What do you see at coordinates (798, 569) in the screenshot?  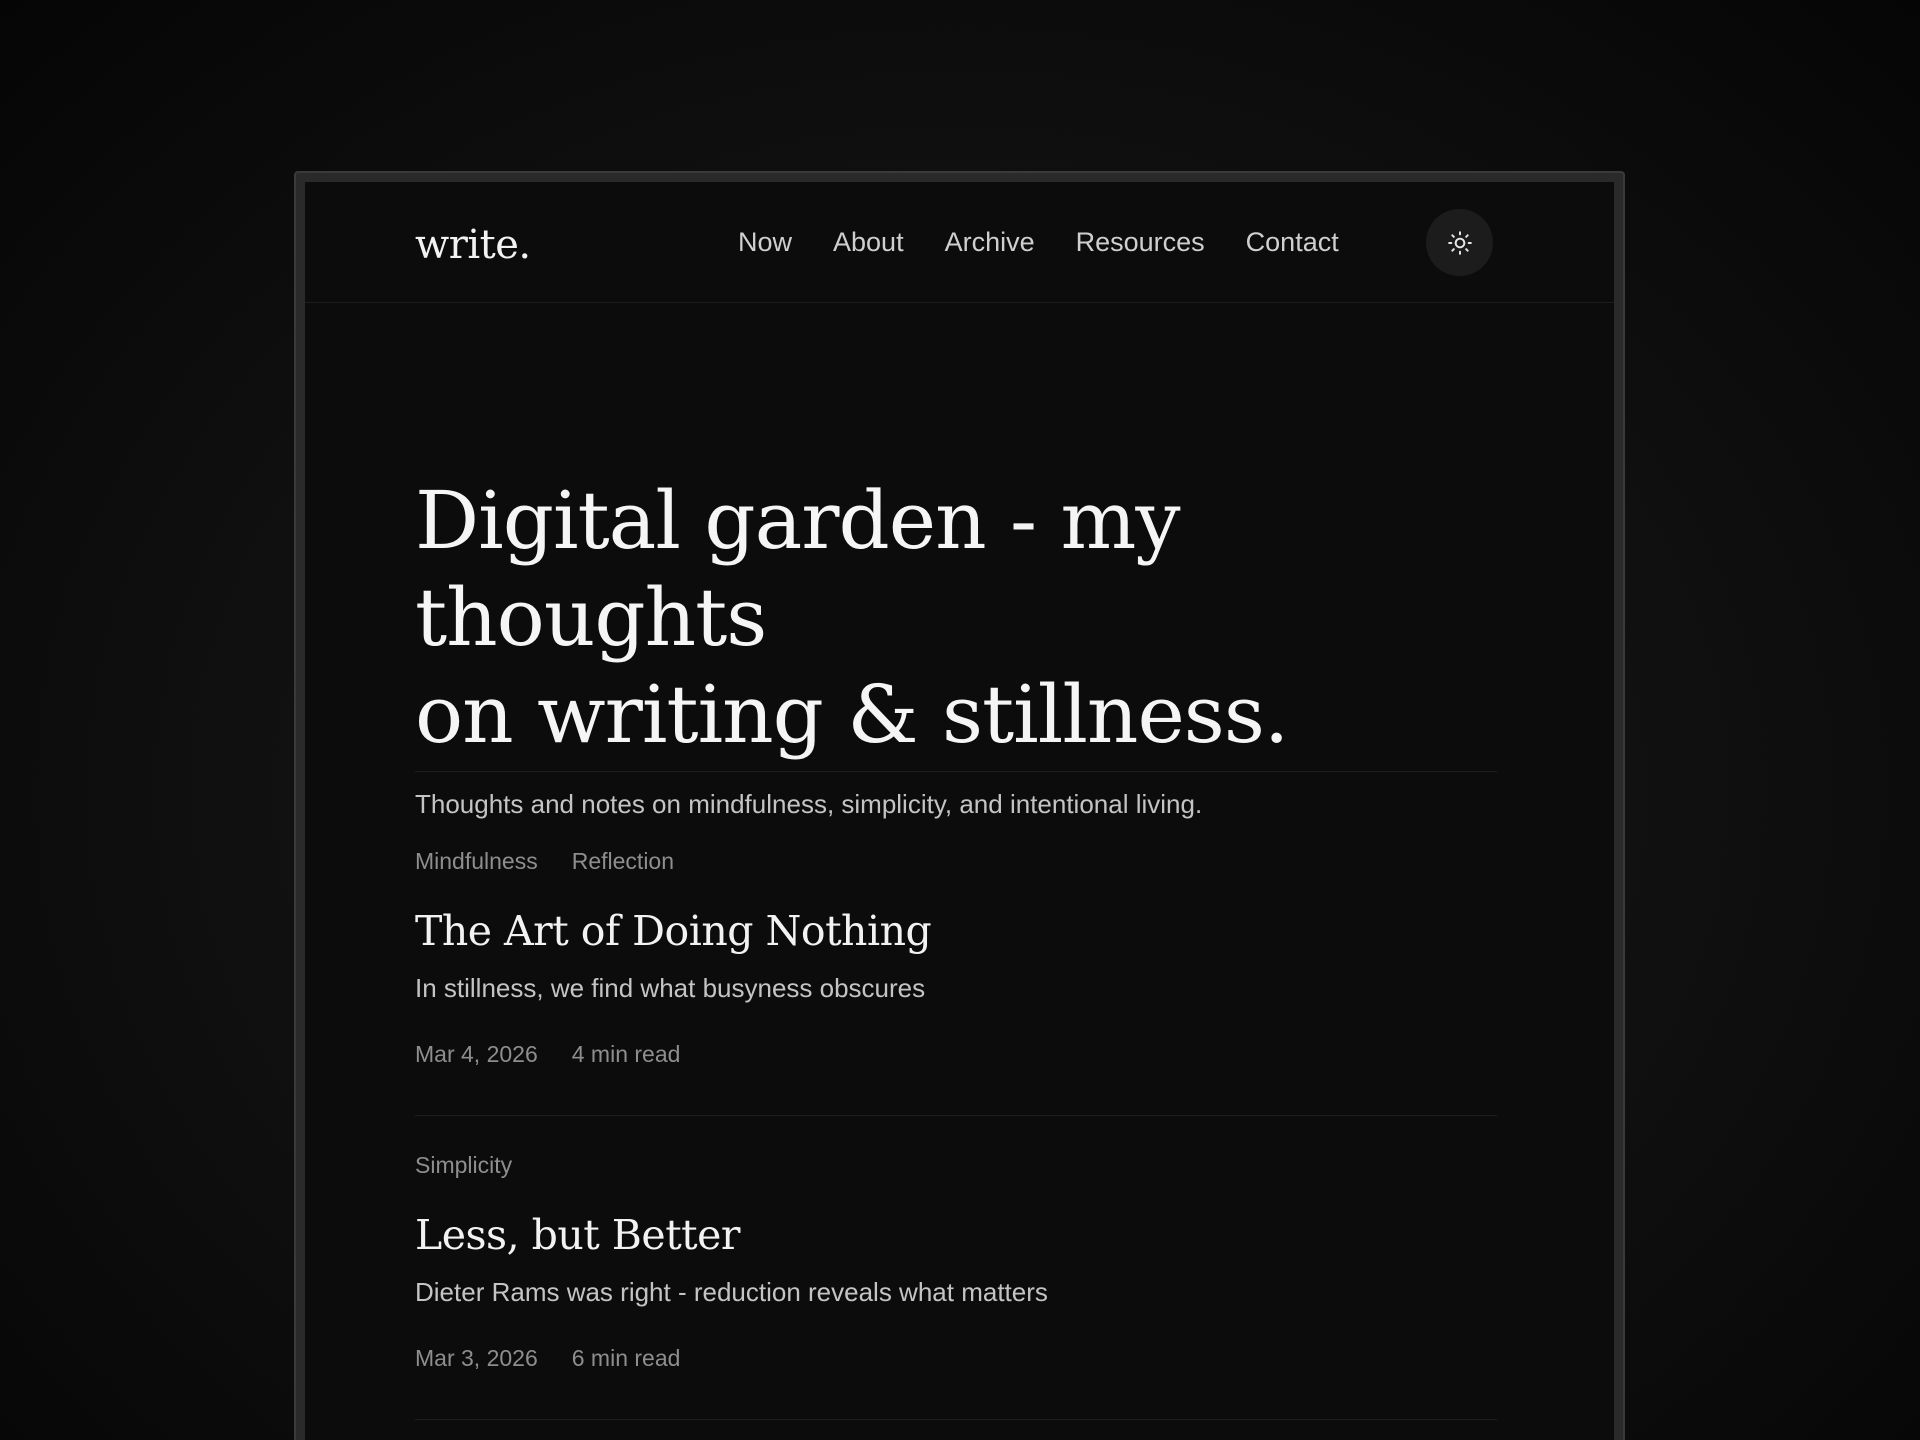 I see `page-title-line-1: Digital garden - my thoughts` at bounding box center [798, 569].